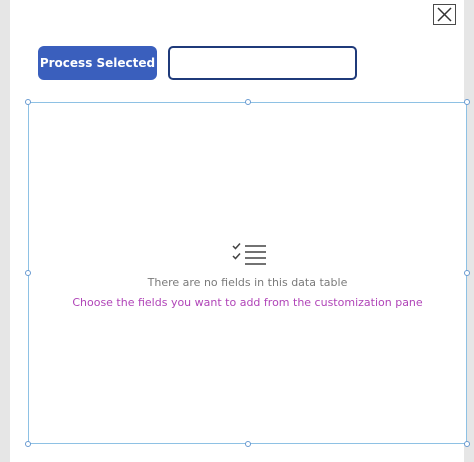 The width and height of the screenshot is (474, 462). I want to click on resize-handle-bottom-left, so click(28, 444).